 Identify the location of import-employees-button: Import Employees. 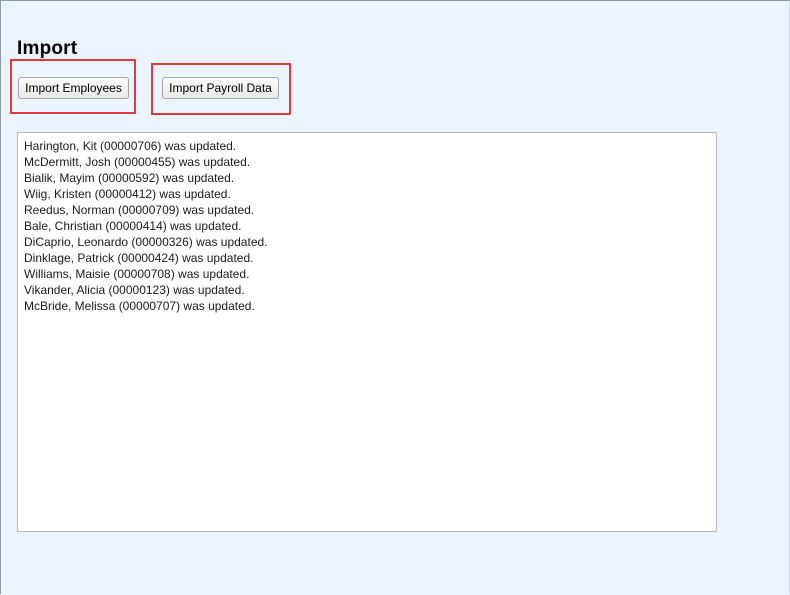
(73, 88).